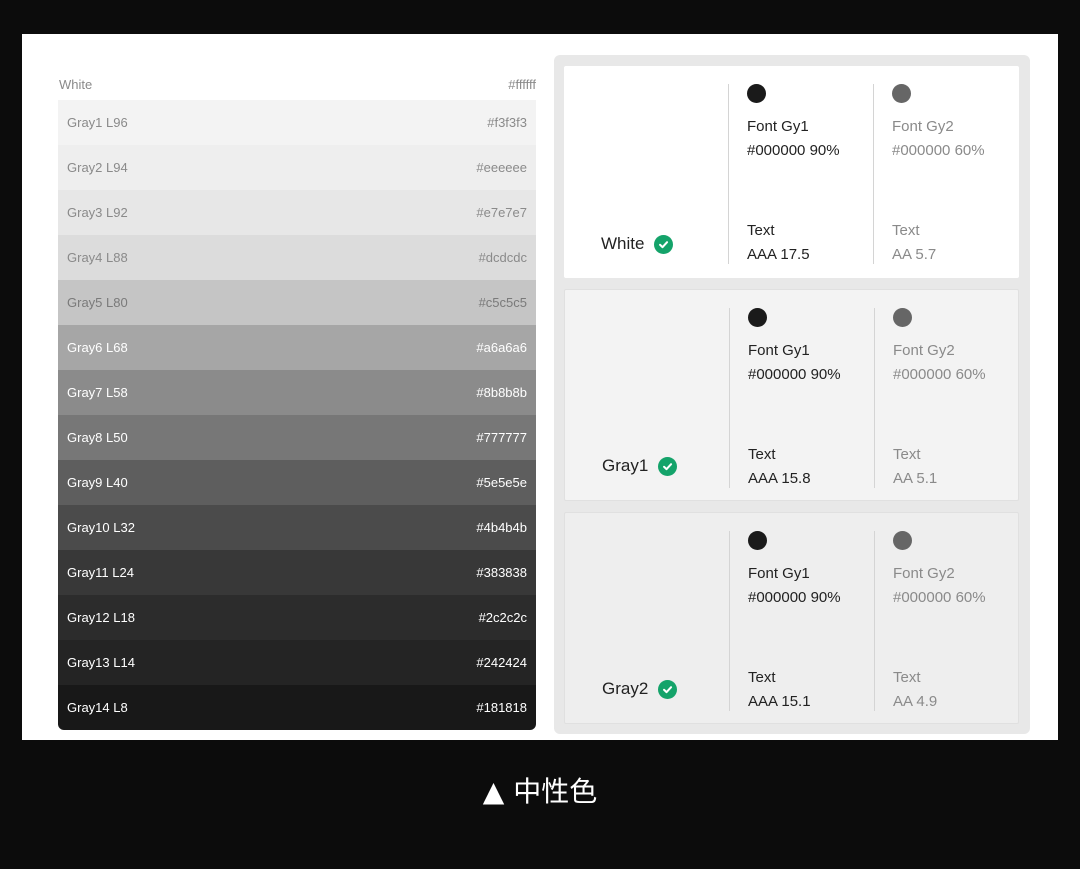 This screenshot has width=1080, height=869. Describe the element at coordinates (101, 662) in the screenshot. I see `swatch-name: Gray13 L14` at that location.